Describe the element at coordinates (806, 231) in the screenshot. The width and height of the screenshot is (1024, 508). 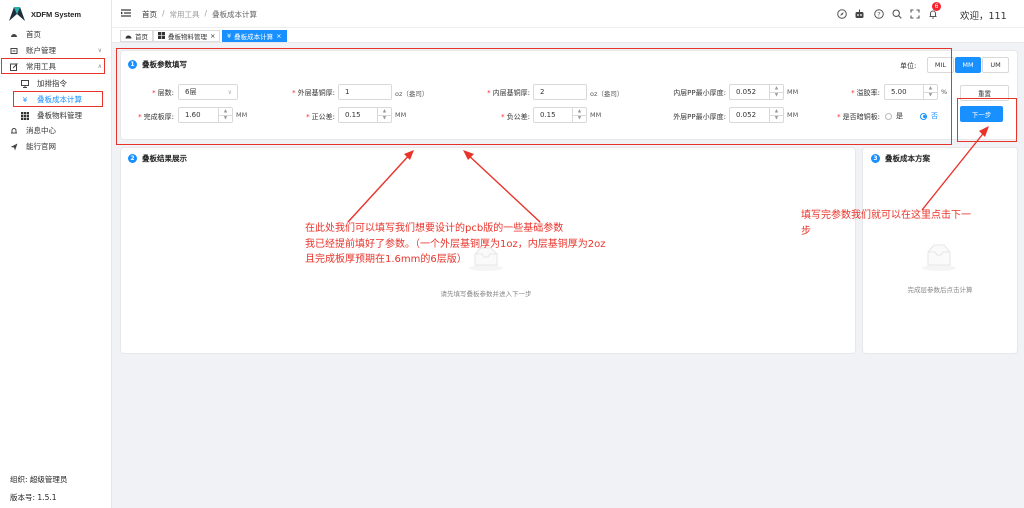
I see `annotation-line: 步` at that location.